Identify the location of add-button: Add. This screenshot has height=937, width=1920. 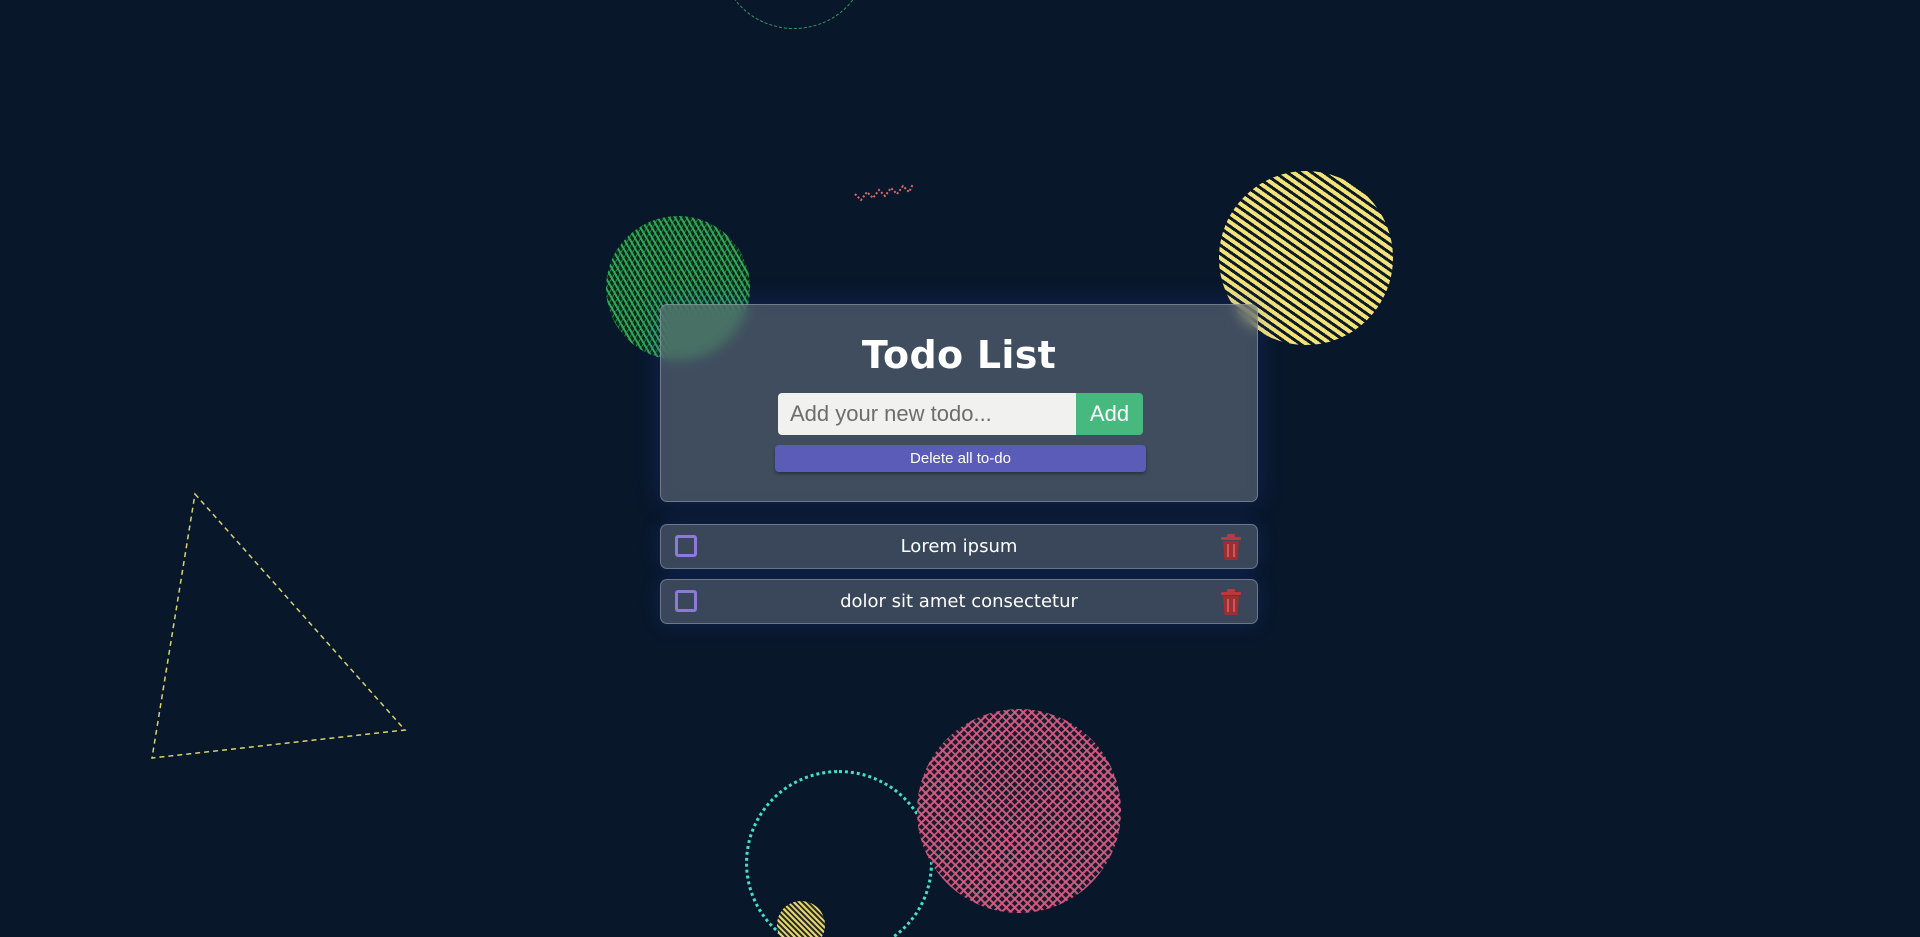
(1109, 414).